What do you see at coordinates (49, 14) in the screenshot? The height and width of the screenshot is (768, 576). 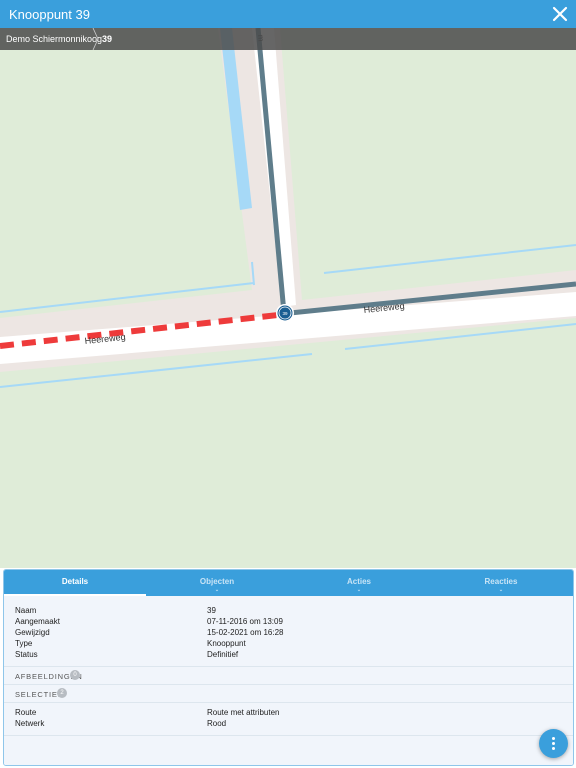 I see `window-title: Knooppunt 39` at bounding box center [49, 14].